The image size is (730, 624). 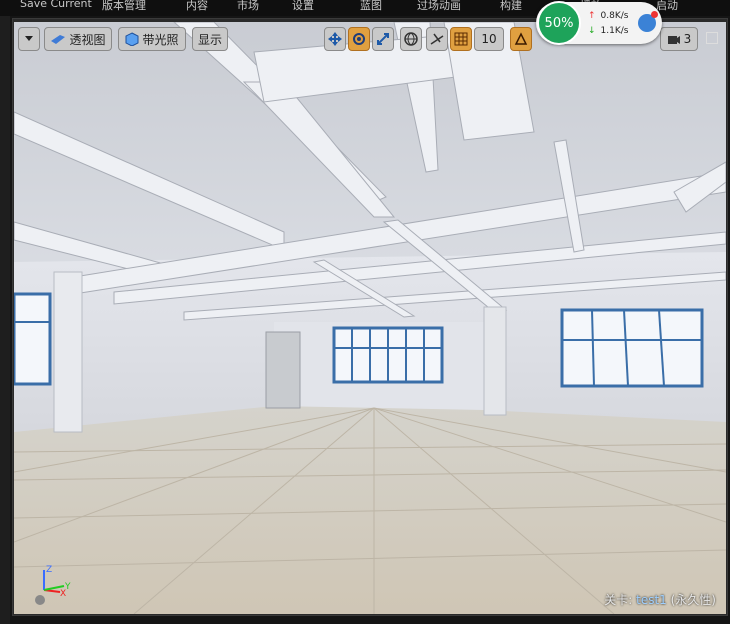 What do you see at coordinates (712, 38) in the screenshot?
I see `maximize-viewport-button` at bounding box center [712, 38].